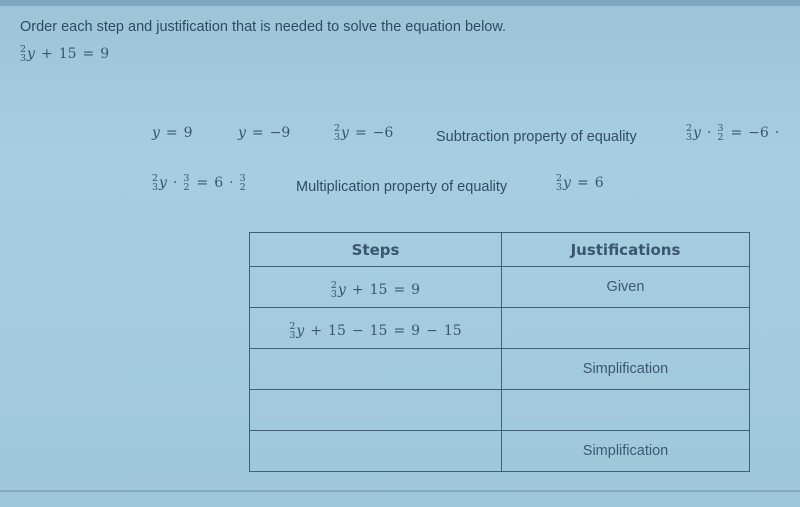 This screenshot has width=800, height=507. I want to click on table-row, so click(499, 410).